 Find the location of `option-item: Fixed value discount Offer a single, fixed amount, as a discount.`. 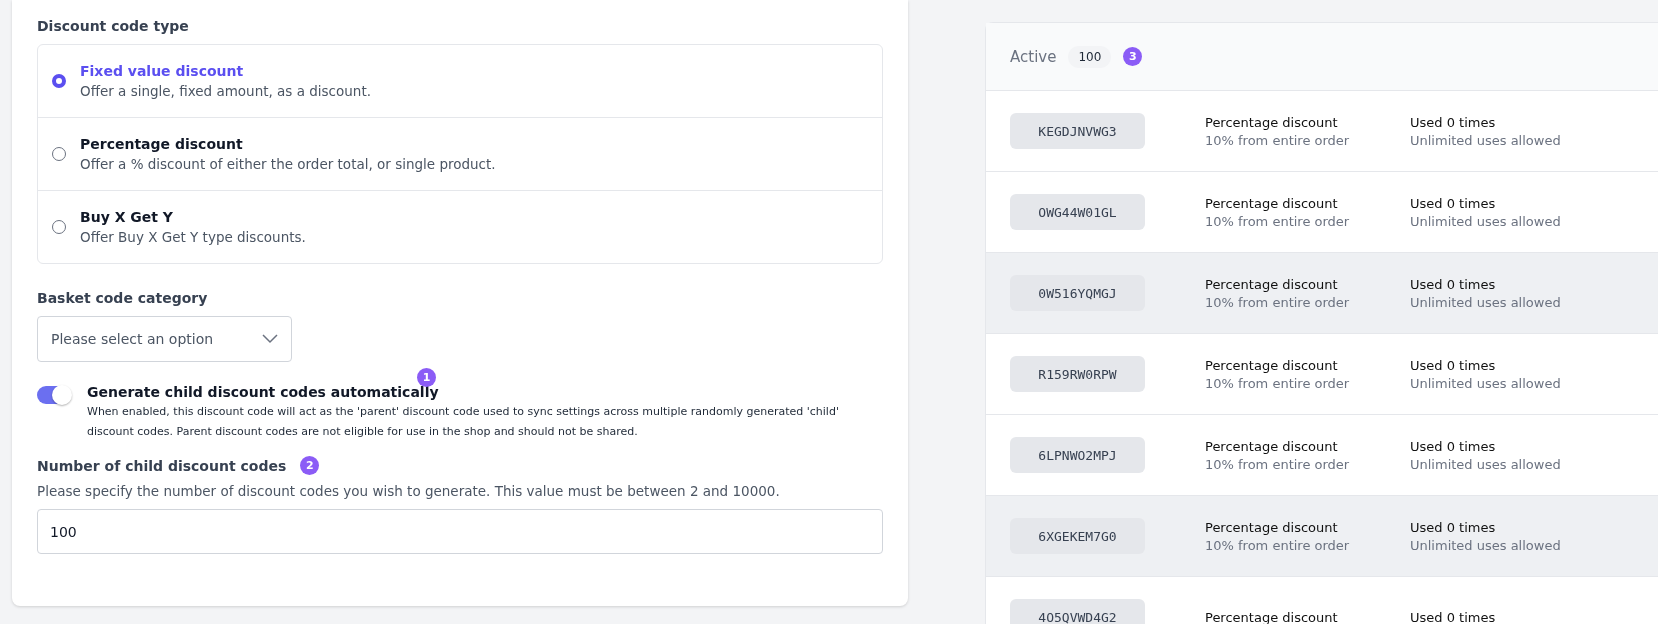

option-item: Fixed value discount Offer a single, fixed amount, as a discount. is located at coordinates (460, 81).